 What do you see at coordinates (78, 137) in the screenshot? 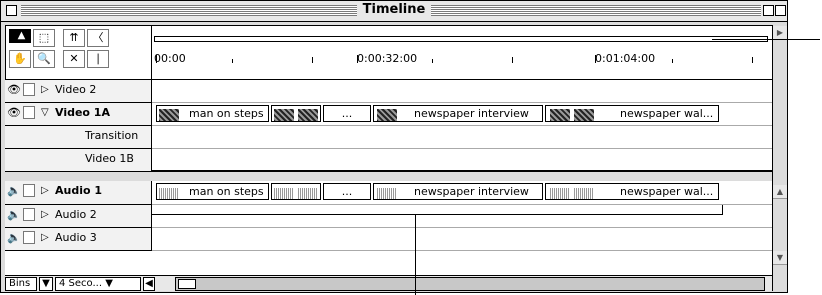
I see `track-header-transition: Transition` at bounding box center [78, 137].